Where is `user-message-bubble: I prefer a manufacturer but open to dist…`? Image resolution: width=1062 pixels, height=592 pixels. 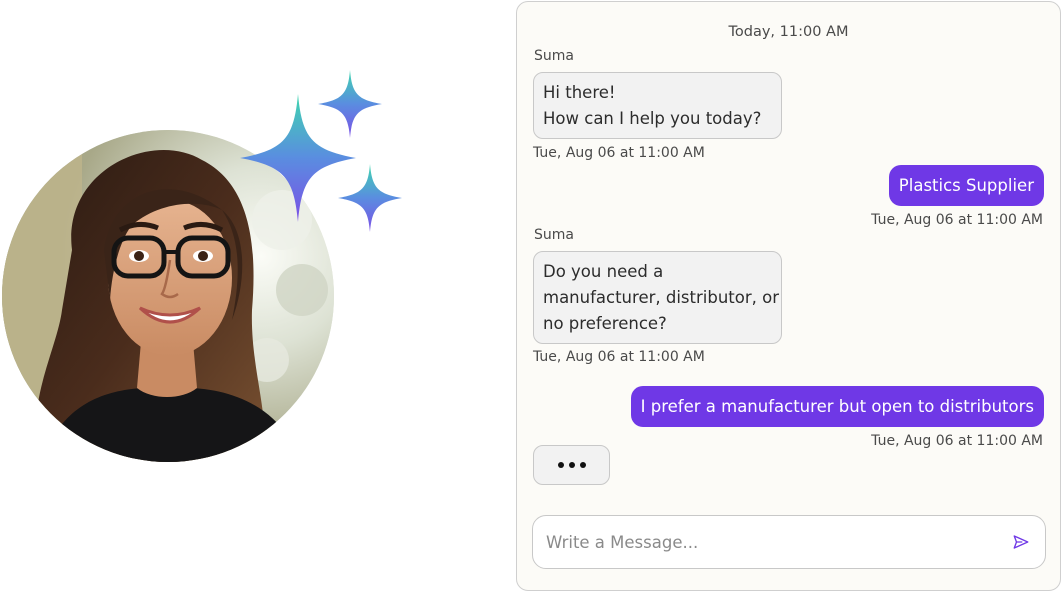
user-message-bubble: I prefer a manufacturer but open to dist… is located at coordinates (837, 406).